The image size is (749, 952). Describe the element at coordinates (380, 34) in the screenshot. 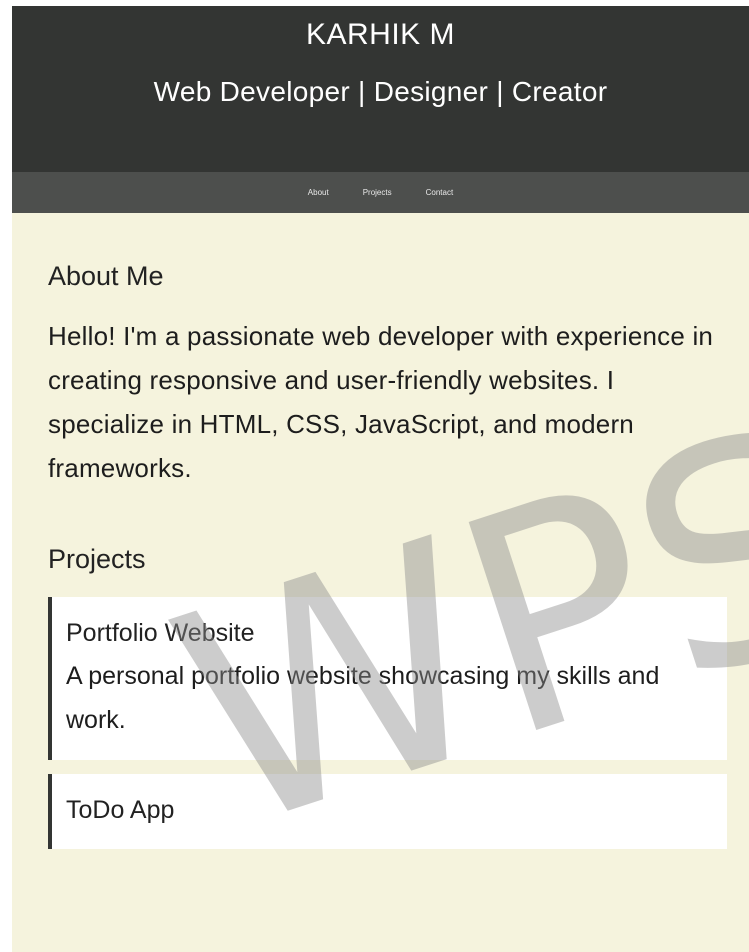

I see `site-name: KARHIK M` at that location.